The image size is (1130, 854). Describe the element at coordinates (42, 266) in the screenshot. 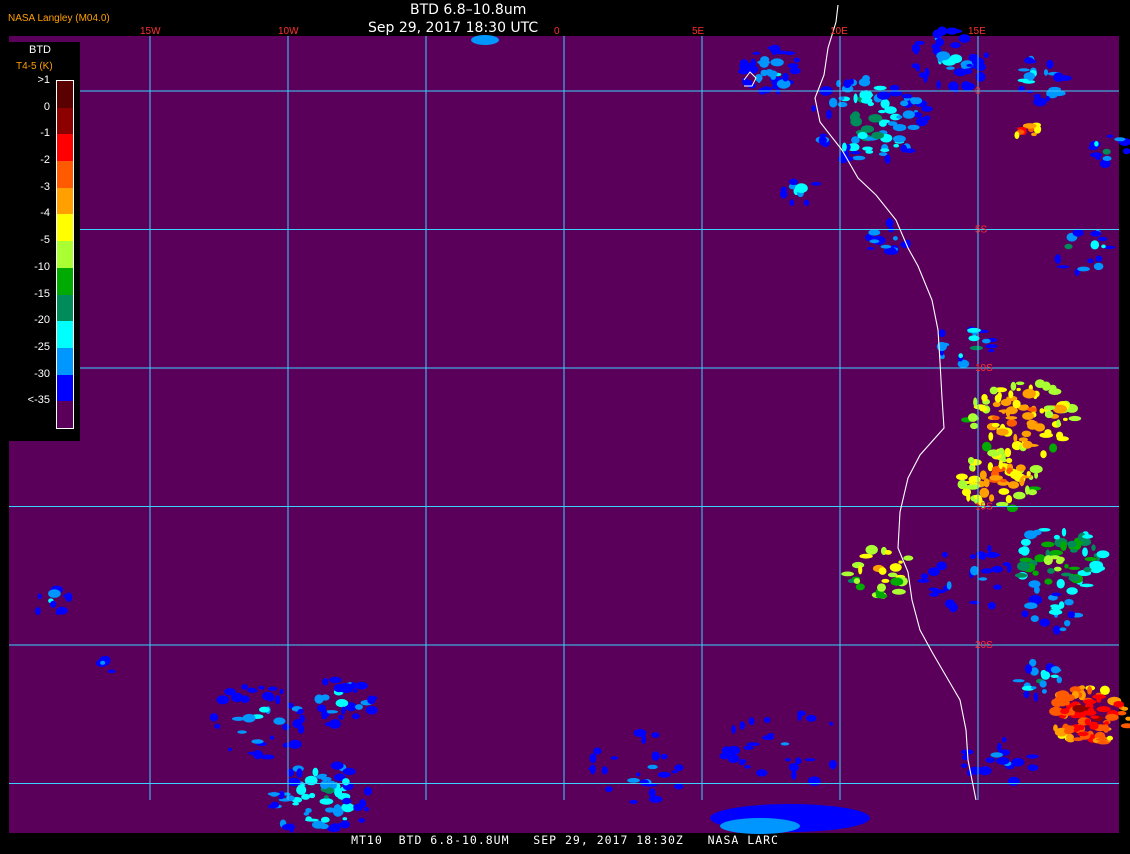

I see `legend-level-label: -10` at that location.